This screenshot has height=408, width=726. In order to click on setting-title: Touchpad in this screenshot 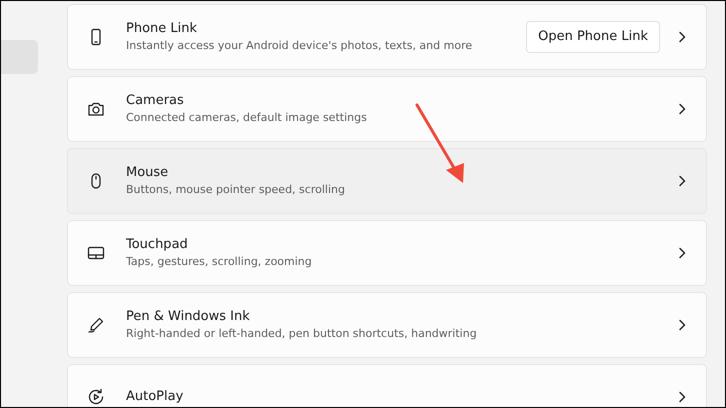, I will do `click(157, 245)`.